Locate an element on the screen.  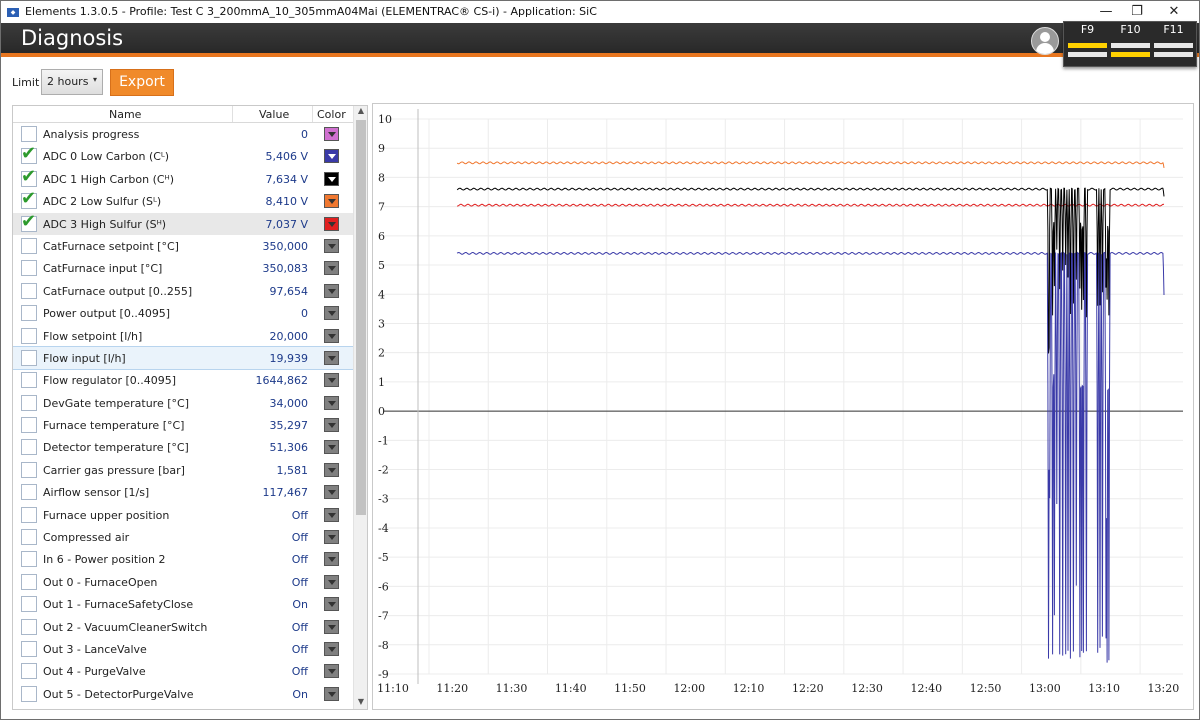
table-row: Out 5 - DetectorPurgeValve On is located at coordinates (183, 694).